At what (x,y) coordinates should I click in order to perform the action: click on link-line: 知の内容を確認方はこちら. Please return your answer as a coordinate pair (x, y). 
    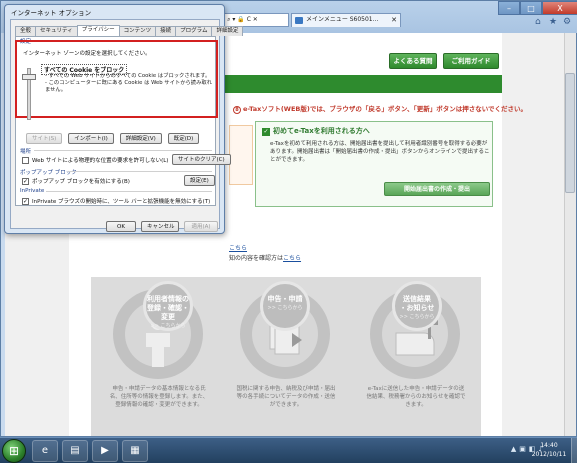
    Looking at the image, I should click on (265, 257).